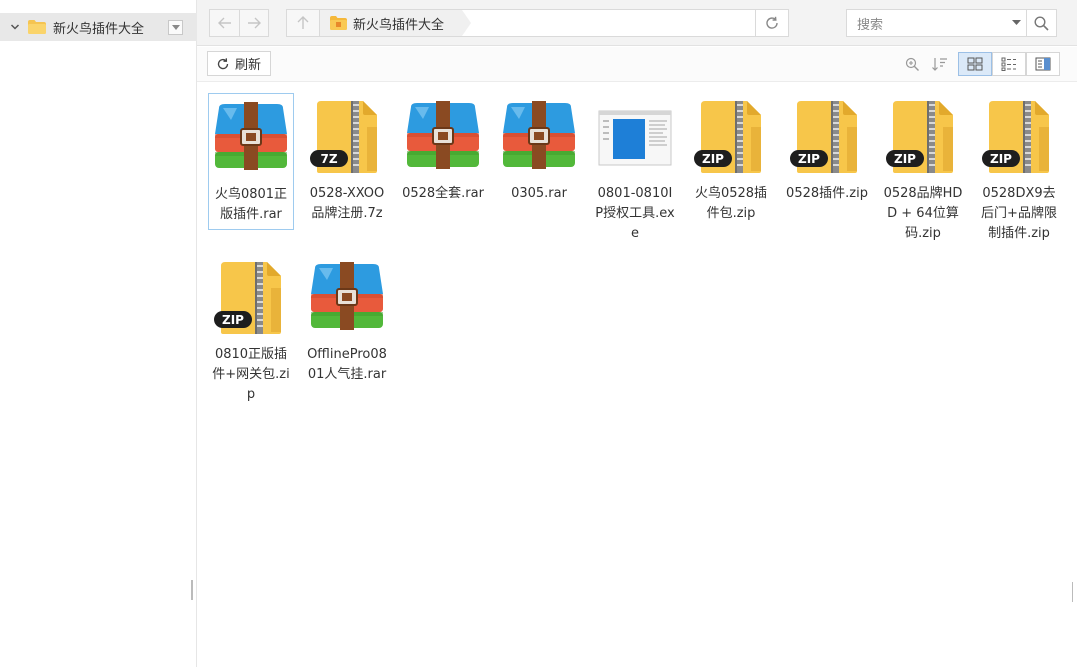 Image resolution: width=1077 pixels, height=667 pixels. Describe the element at coordinates (328, 159) in the screenshot. I see `svg-text: 7Z` at that location.